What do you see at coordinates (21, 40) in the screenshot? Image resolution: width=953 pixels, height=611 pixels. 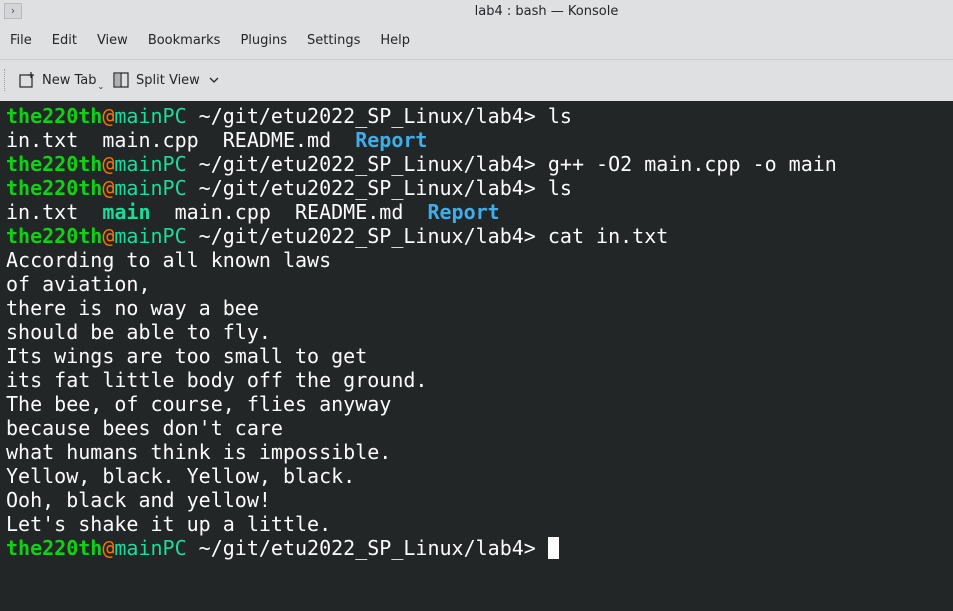 I see `menu-file: File` at bounding box center [21, 40].